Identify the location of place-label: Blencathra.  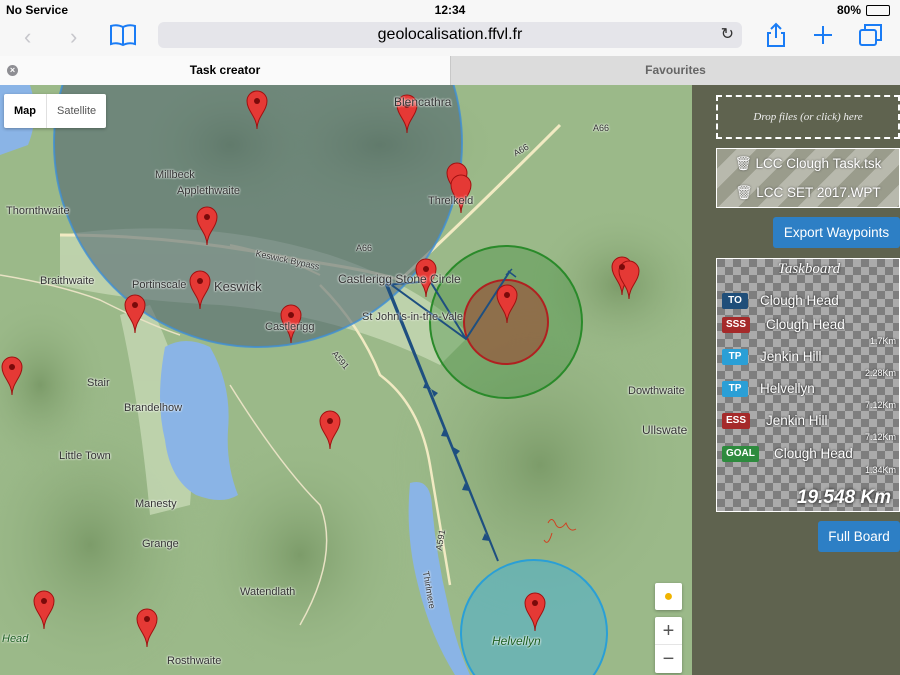
(423, 102).